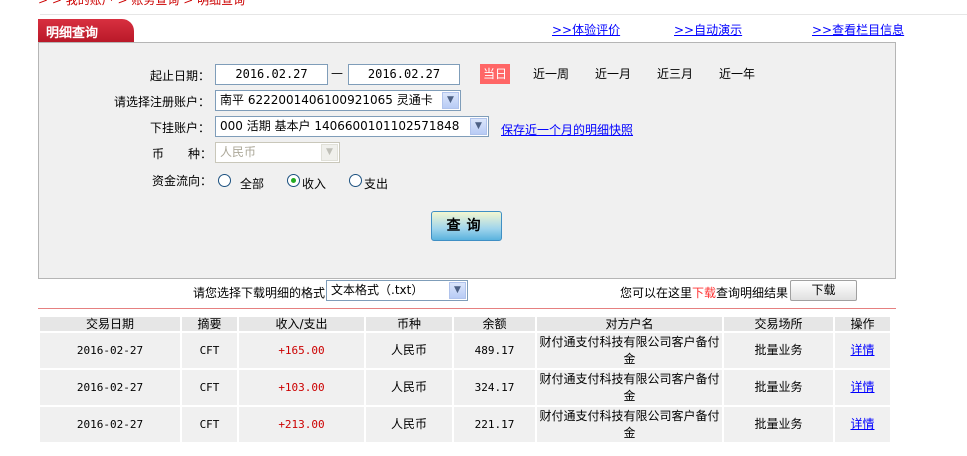 The image size is (967, 456). What do you see at coordinates (494, 325) in the screenshot?
I see `col-balance: 余额` at bounding box center [494, 325].